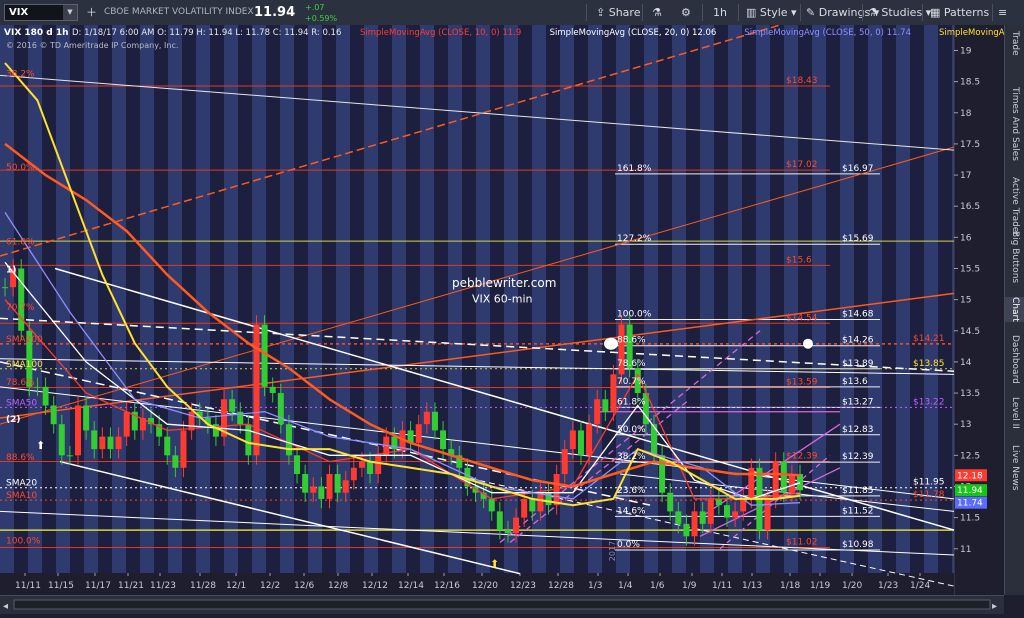 The width and height of the screenshot is (1024, 618). Describe the element at coordinates (236, 586) in the screenshot. I see `x-tick-label: 12/1` at that location.